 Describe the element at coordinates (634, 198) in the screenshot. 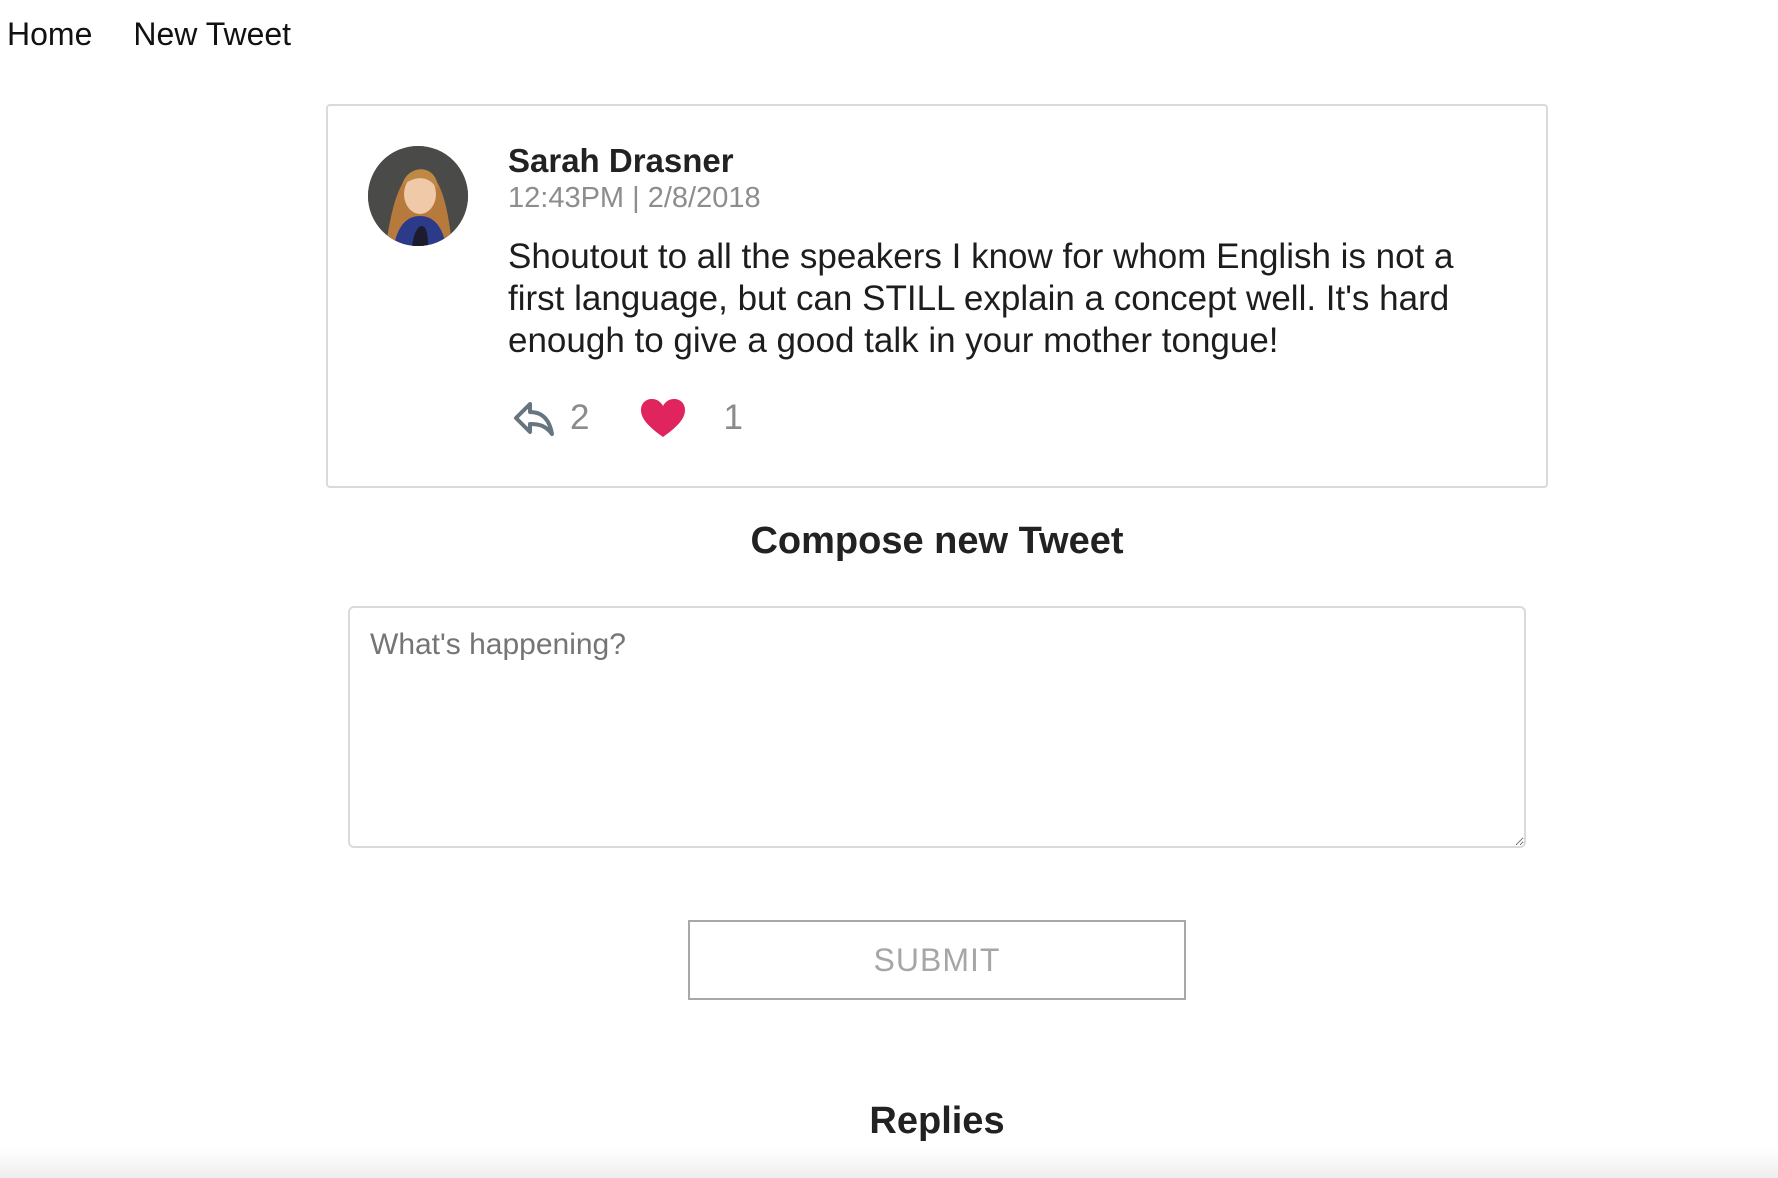

I see `tweet-timestamp: 12:43PM | 2/8/2018` at that location.